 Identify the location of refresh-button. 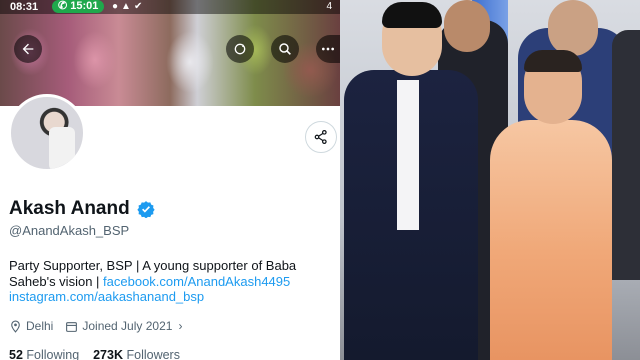
(240, 49).